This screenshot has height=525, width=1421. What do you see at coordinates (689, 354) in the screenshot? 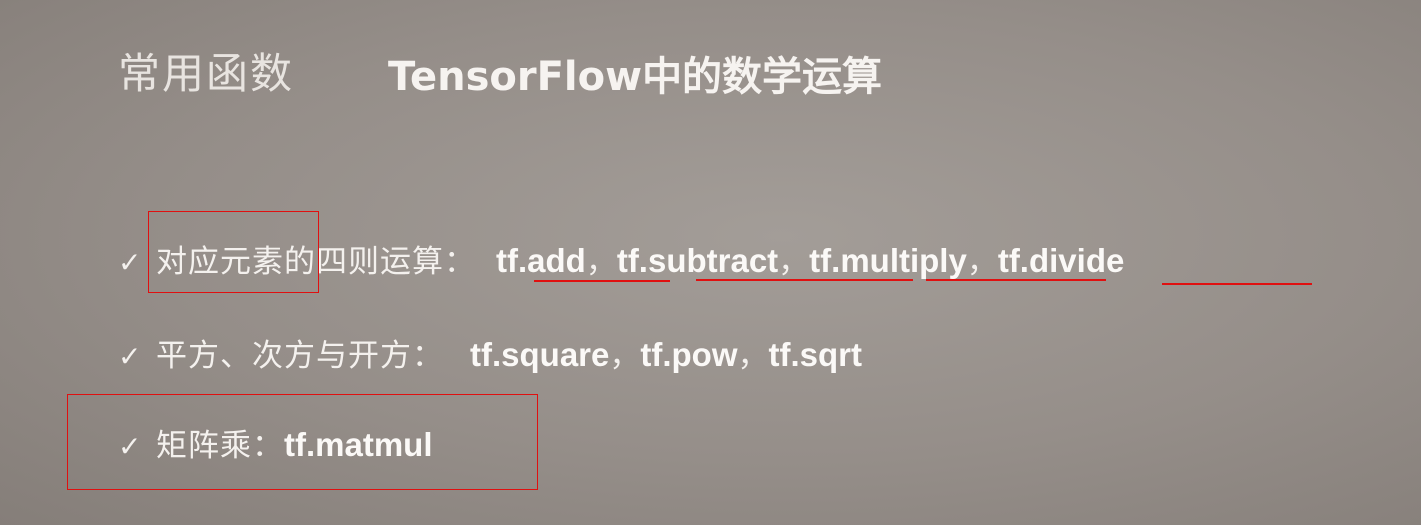
I see `func-tf-pow: tf.pow` at bounding box center [689, 354].